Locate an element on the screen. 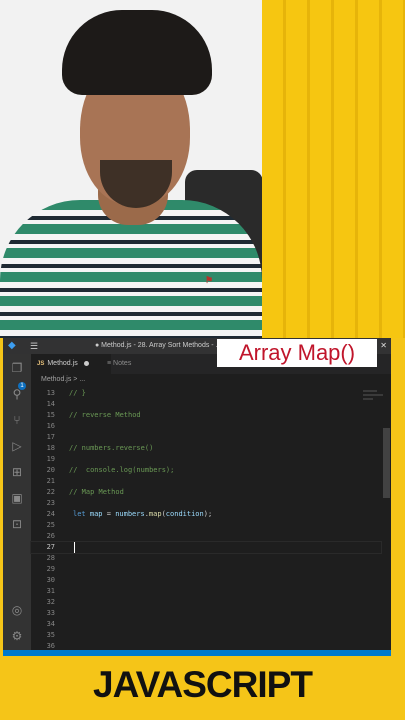  code-line: 30 is located at coordinates (206, 580).